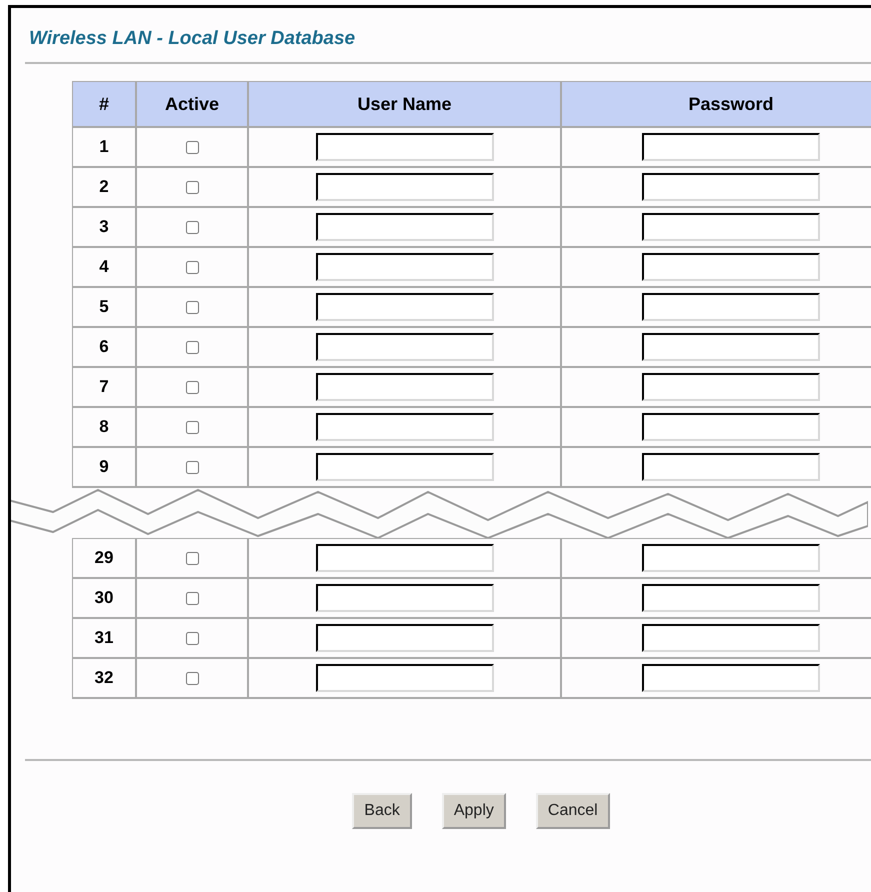  Describe the element at coordinates (105, 599) in the screenshot. I see `row-number: 30` at that location.